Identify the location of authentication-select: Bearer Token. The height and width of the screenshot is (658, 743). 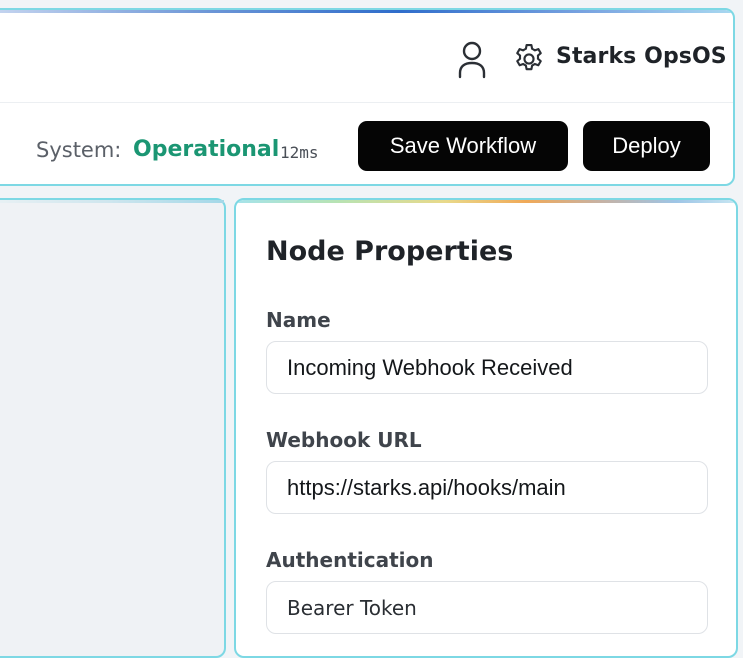
(487, 607).